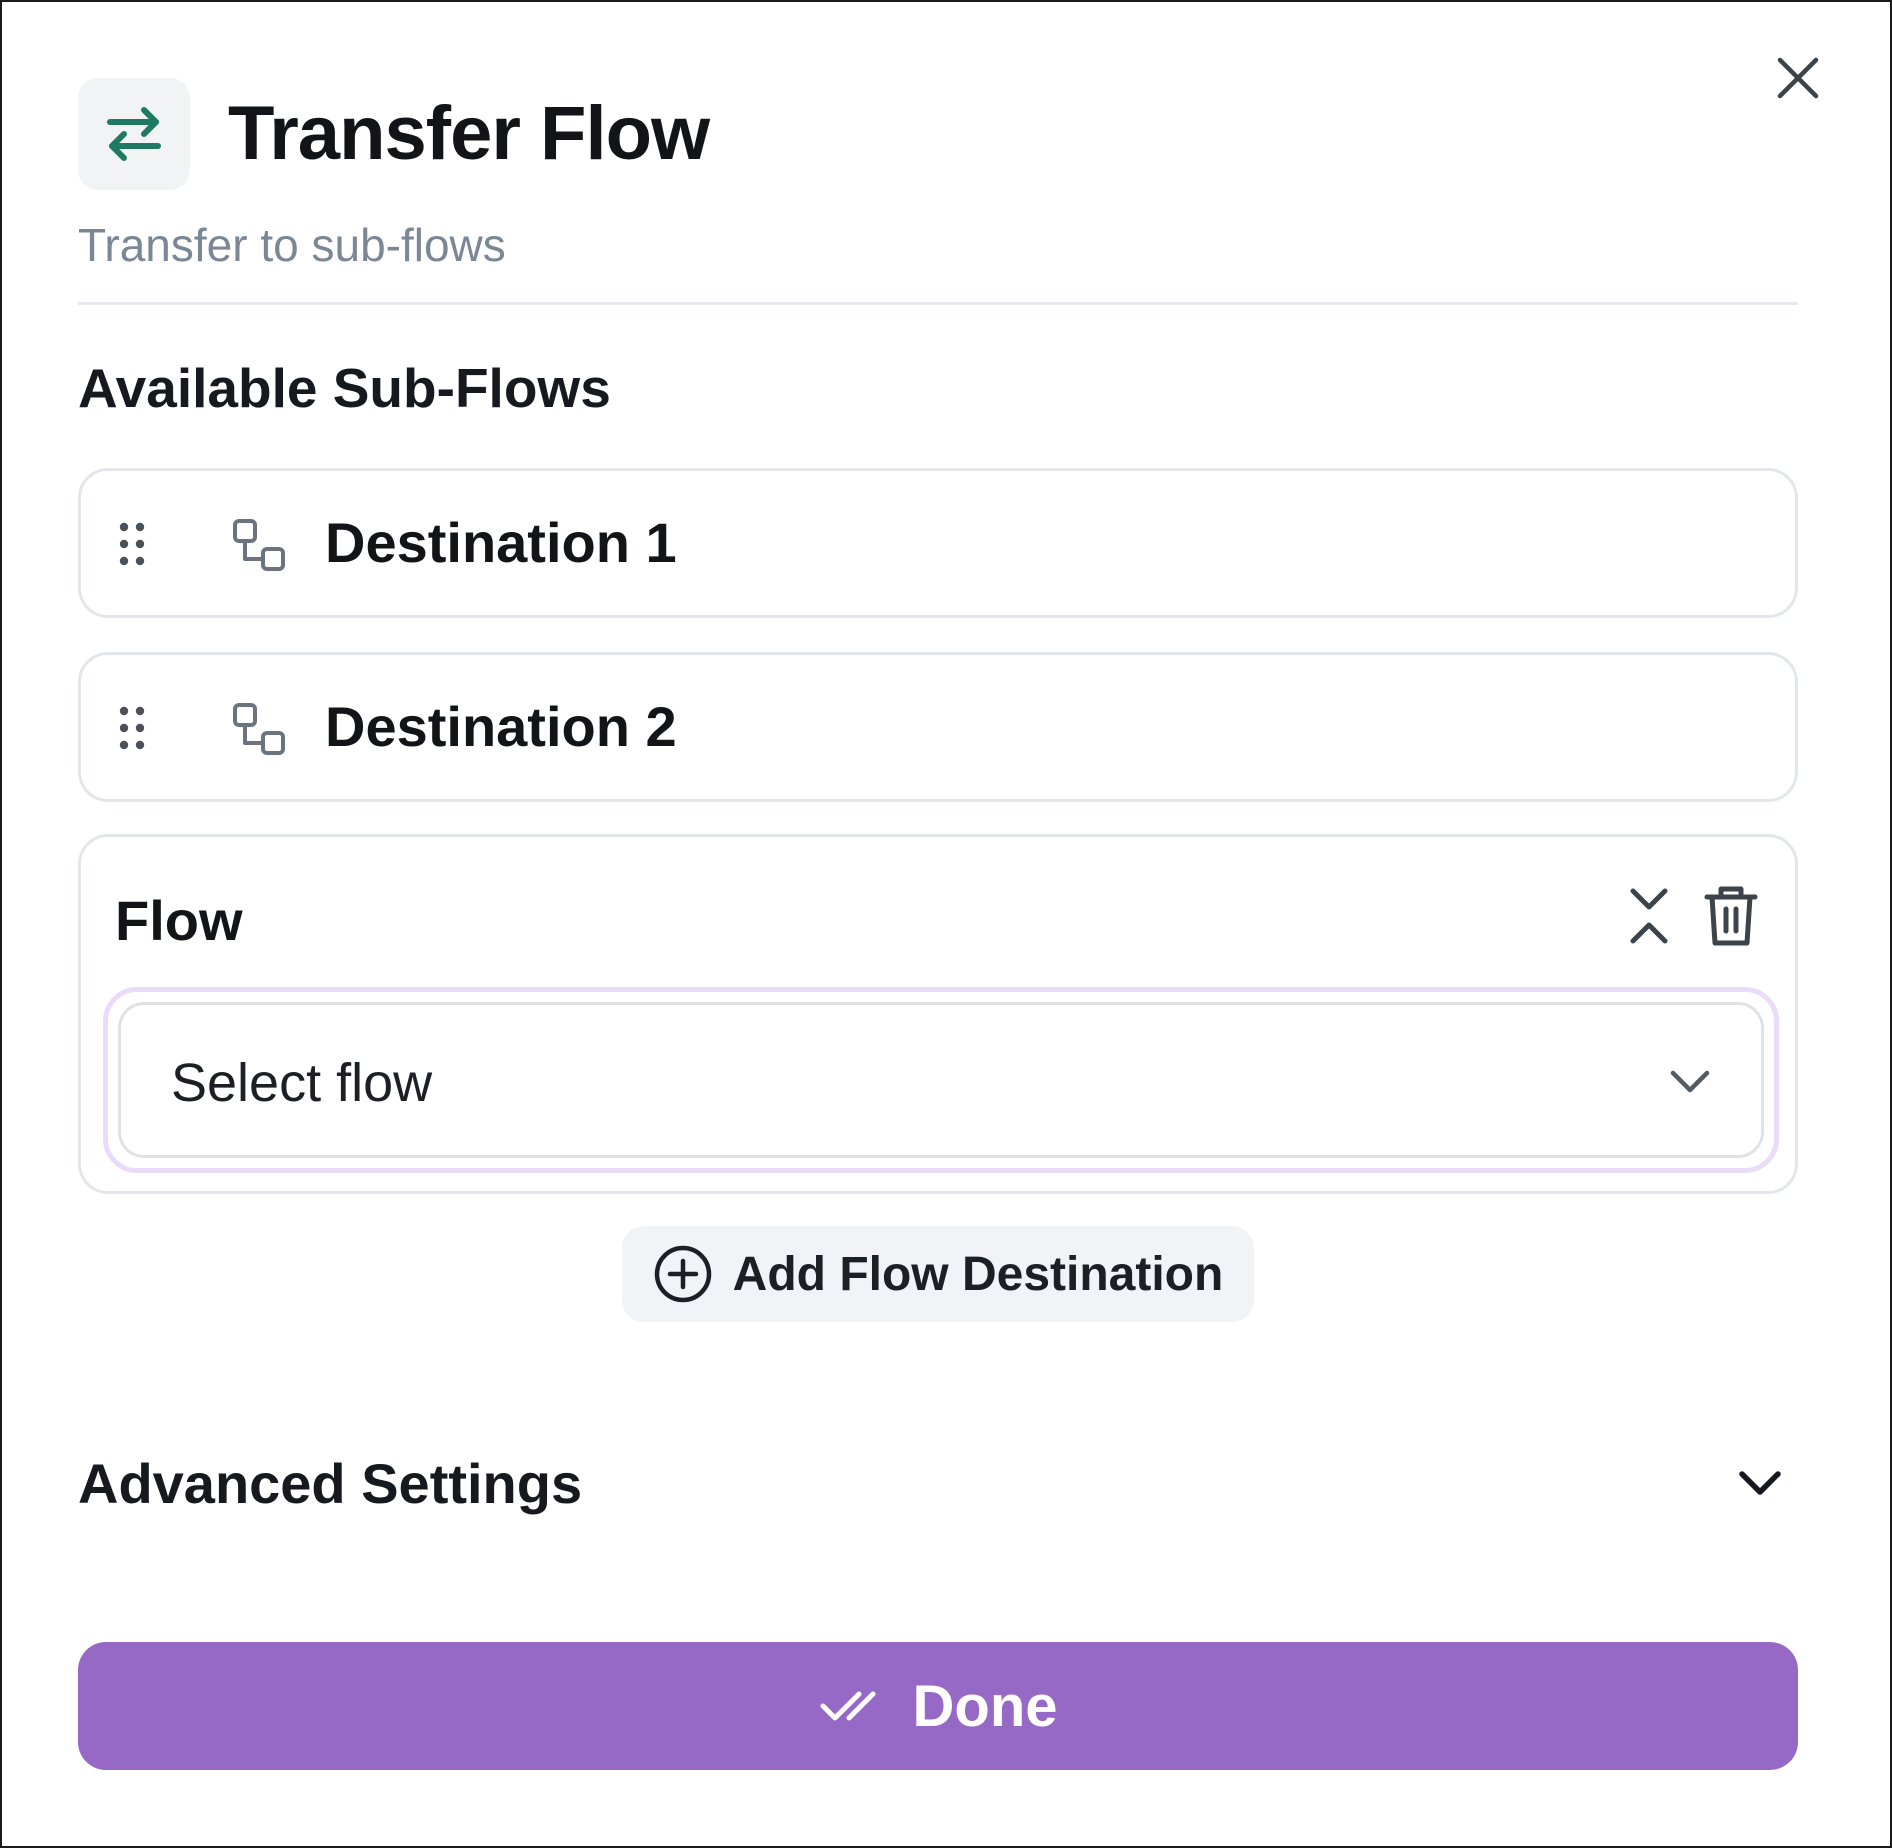  I want to click on close-button, so click(1798, 78).